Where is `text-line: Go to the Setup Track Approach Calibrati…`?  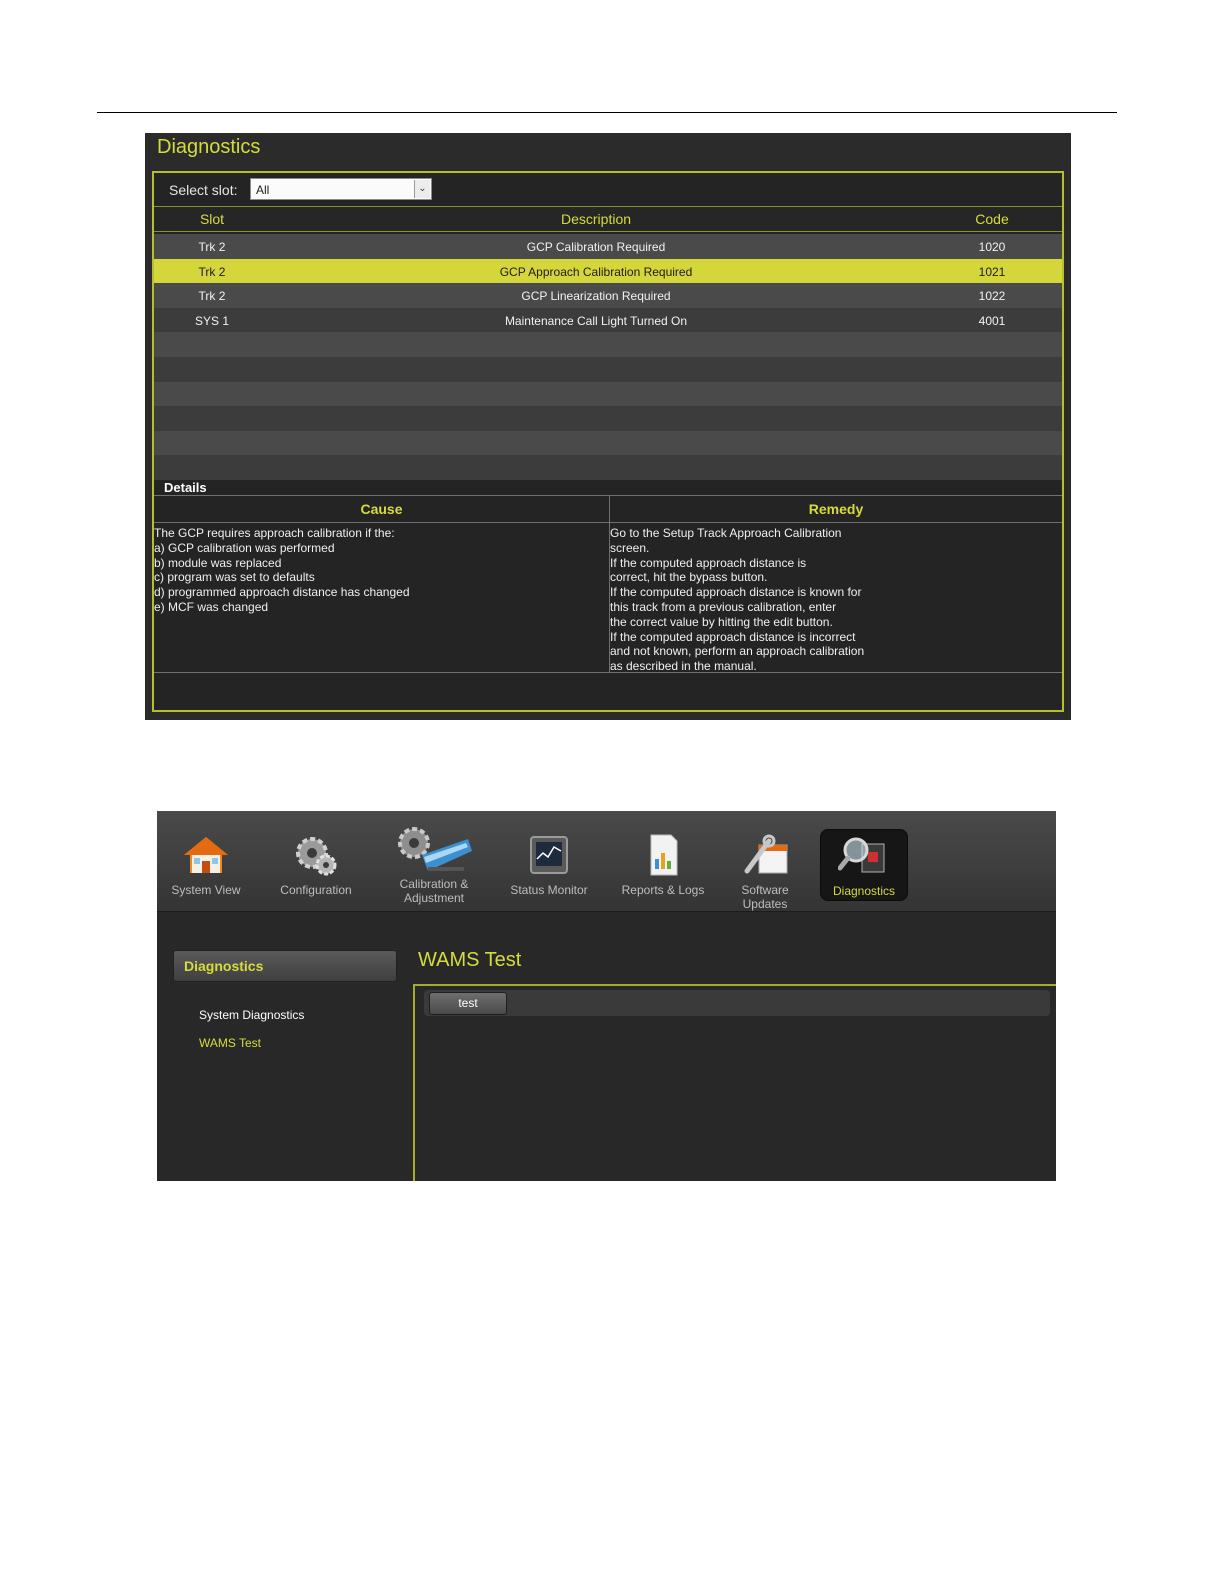
text-line: Go to the Setup Track Approach Calibrati… is located at coordinates (726, 533).